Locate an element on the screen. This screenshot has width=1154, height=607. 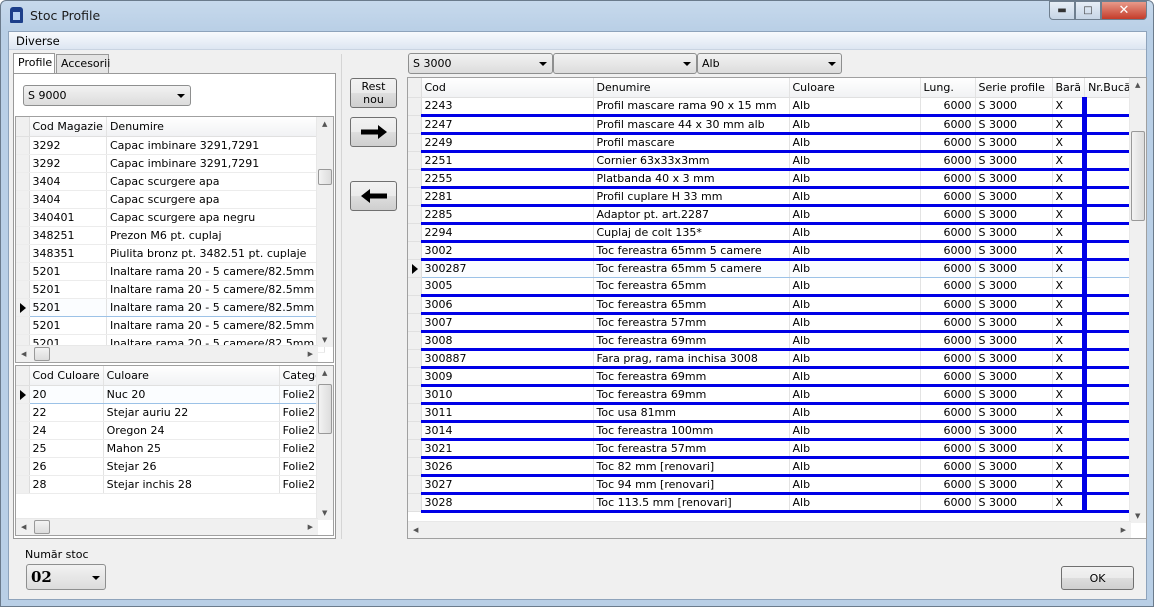
column-header: Denumire is located at coordinates (691, 88).